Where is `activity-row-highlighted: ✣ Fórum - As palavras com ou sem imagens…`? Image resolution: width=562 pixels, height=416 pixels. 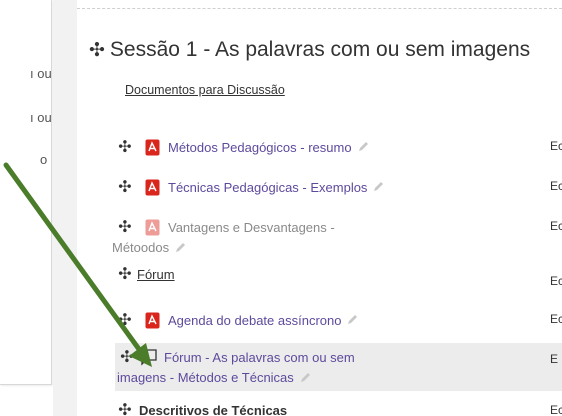 activity-row-highlighted: ✣ Fórum - As palavras com ou sem imagens… is located at coordinates (338, 367).